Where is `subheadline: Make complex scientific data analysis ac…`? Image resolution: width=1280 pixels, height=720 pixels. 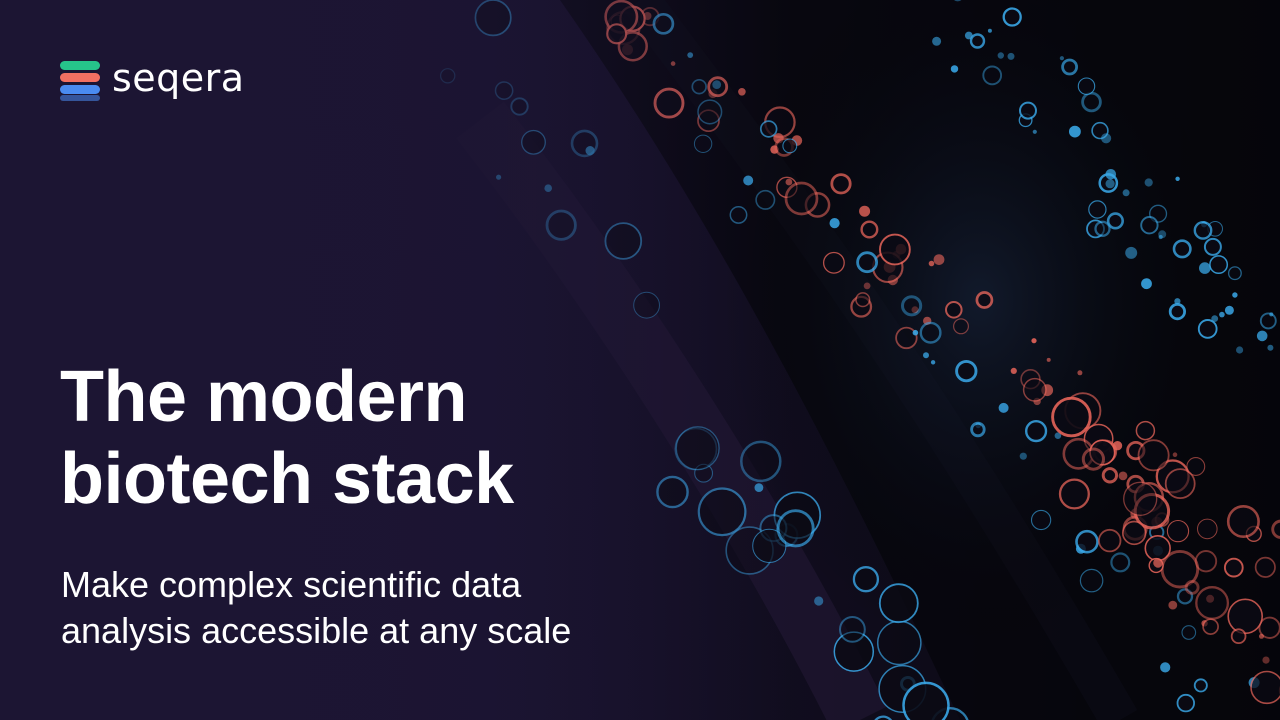 subheadline: Make complex scientific data analysis ac… is located at coordinates (421, 608).